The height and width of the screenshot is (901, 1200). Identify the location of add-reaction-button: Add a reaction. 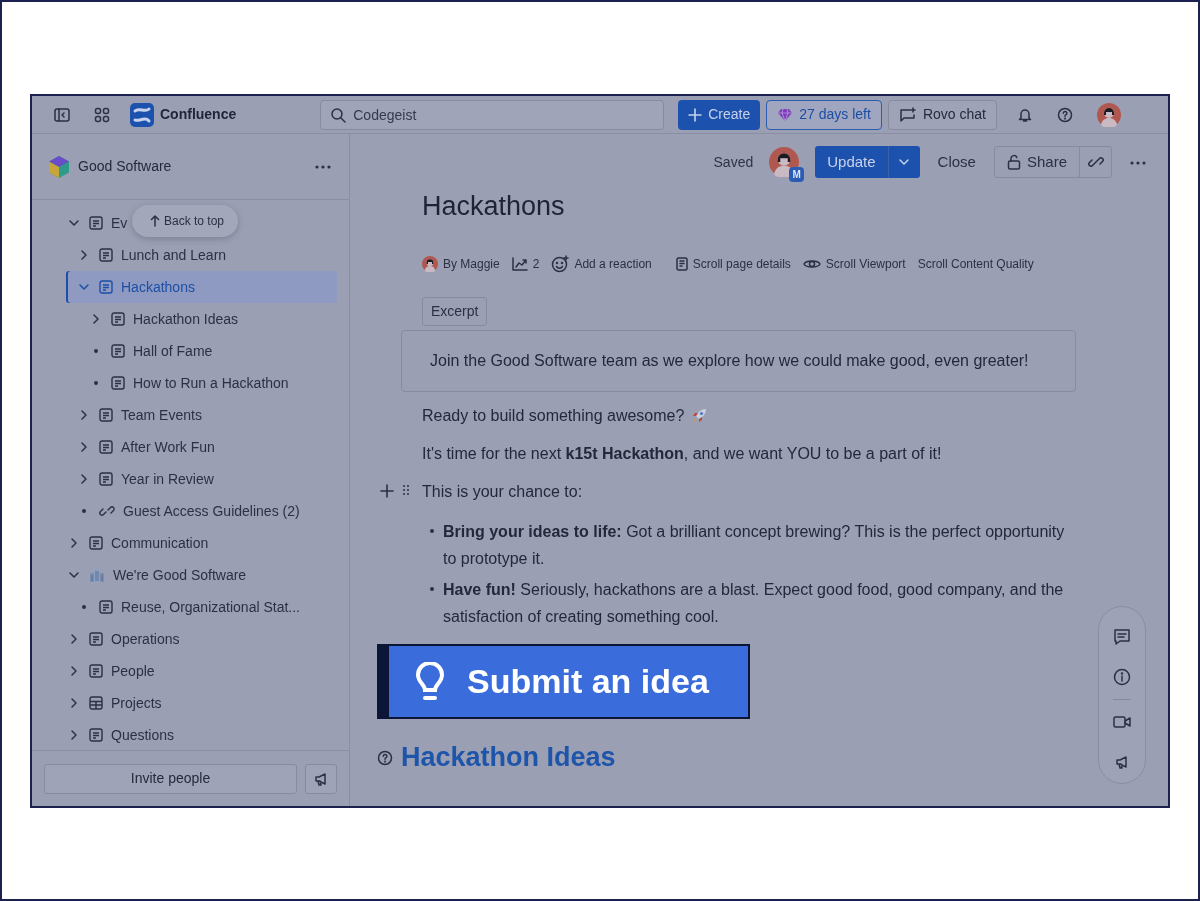
(613, 264).